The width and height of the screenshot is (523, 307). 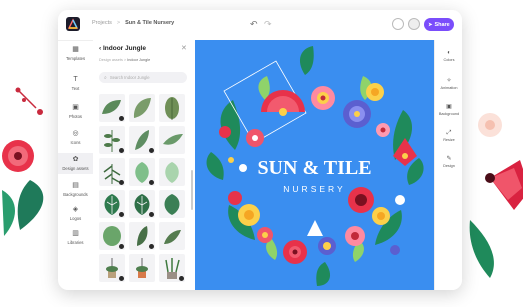 I want to click on breadcrumb: Projects > Sun & Tile Nursery, so click(x=133, y=23).